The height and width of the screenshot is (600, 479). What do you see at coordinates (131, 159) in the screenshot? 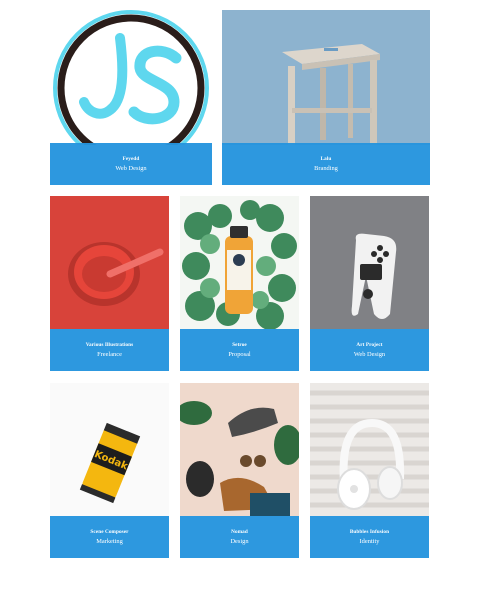
I see `item-title: Feyedd` at bounding box center [131, 159].